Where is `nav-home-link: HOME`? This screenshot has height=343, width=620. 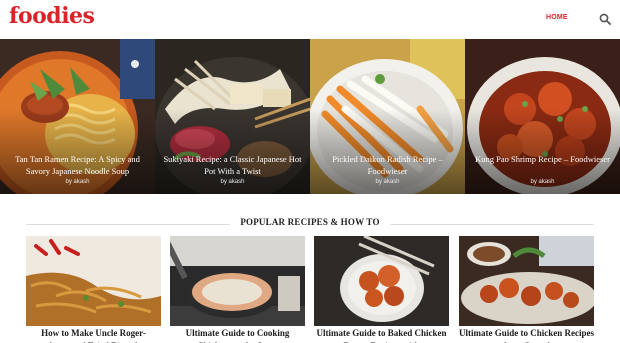 nav-home-link: HOME is located at coordinates (557, 17).